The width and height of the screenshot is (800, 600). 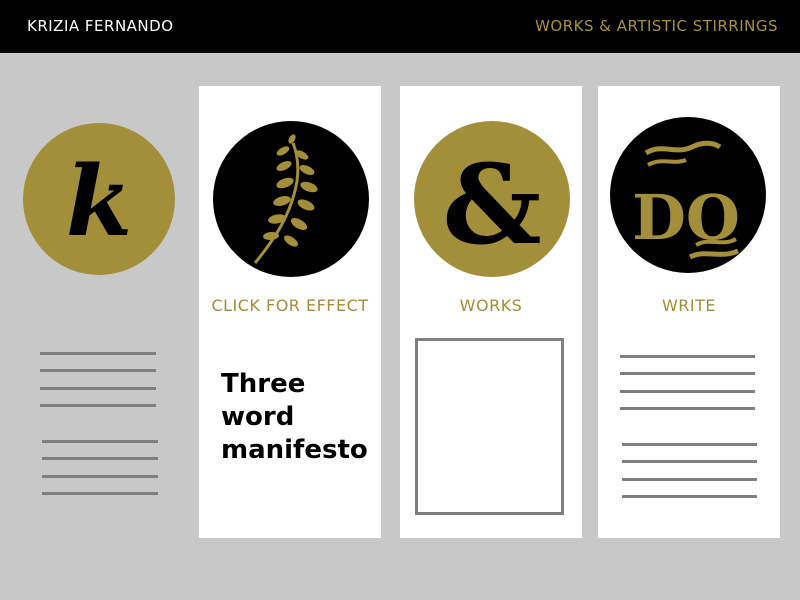 I want to click on leaf-sprig-icon, so click(x=291, y=199).